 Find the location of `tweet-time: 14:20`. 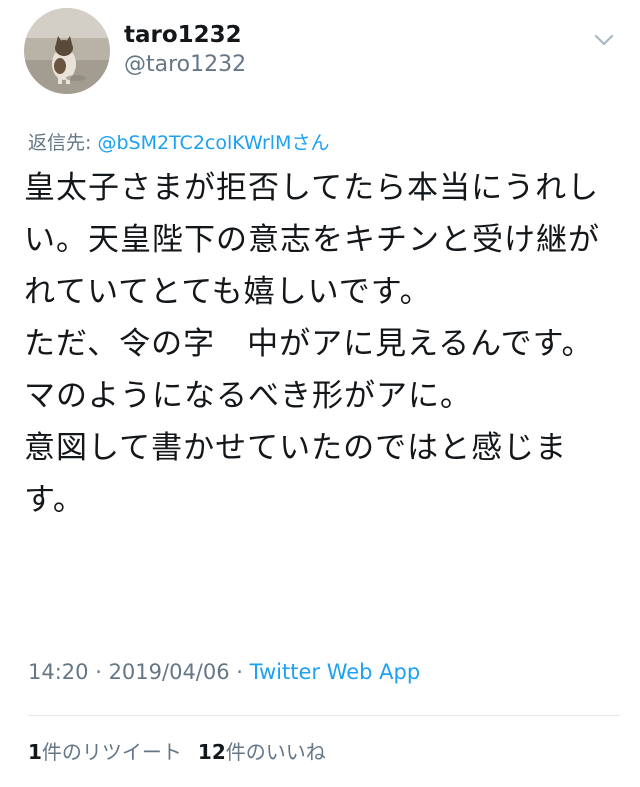

tweet-time: 14:20 is located at coordinates (58, 672).